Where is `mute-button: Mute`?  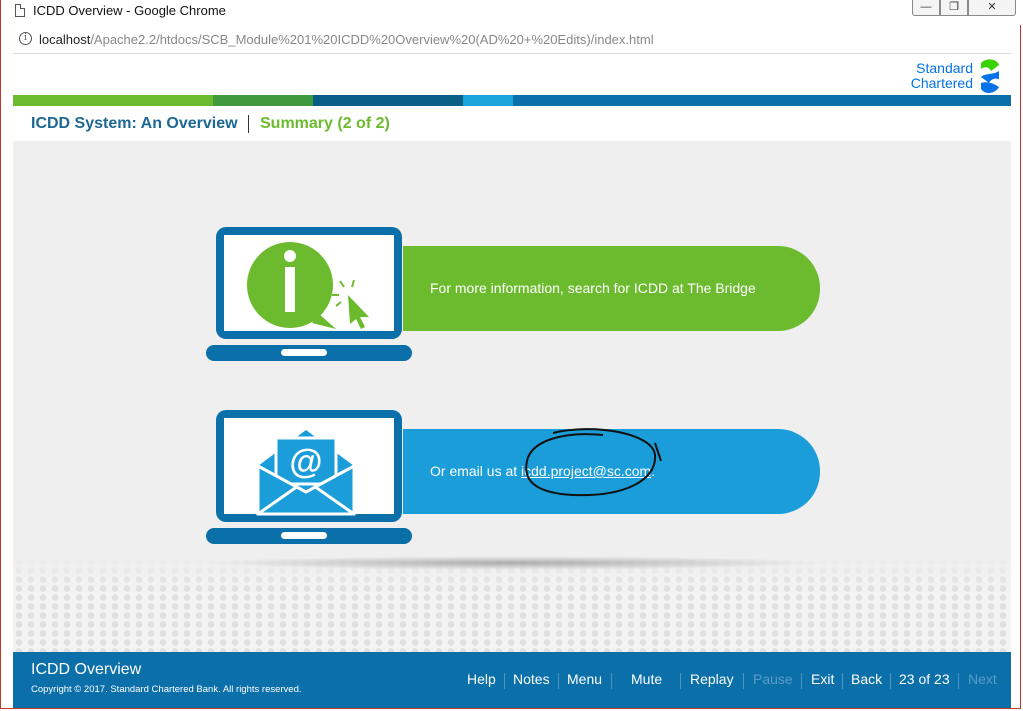 mute-button: Mute is located at coordinates (646, 679).